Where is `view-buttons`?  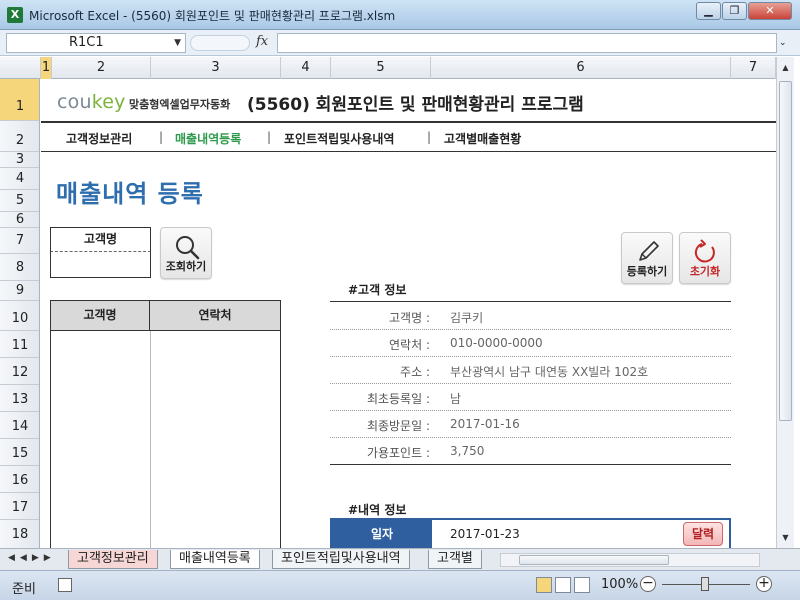
view-buttons is located at coordinates (563, 585).